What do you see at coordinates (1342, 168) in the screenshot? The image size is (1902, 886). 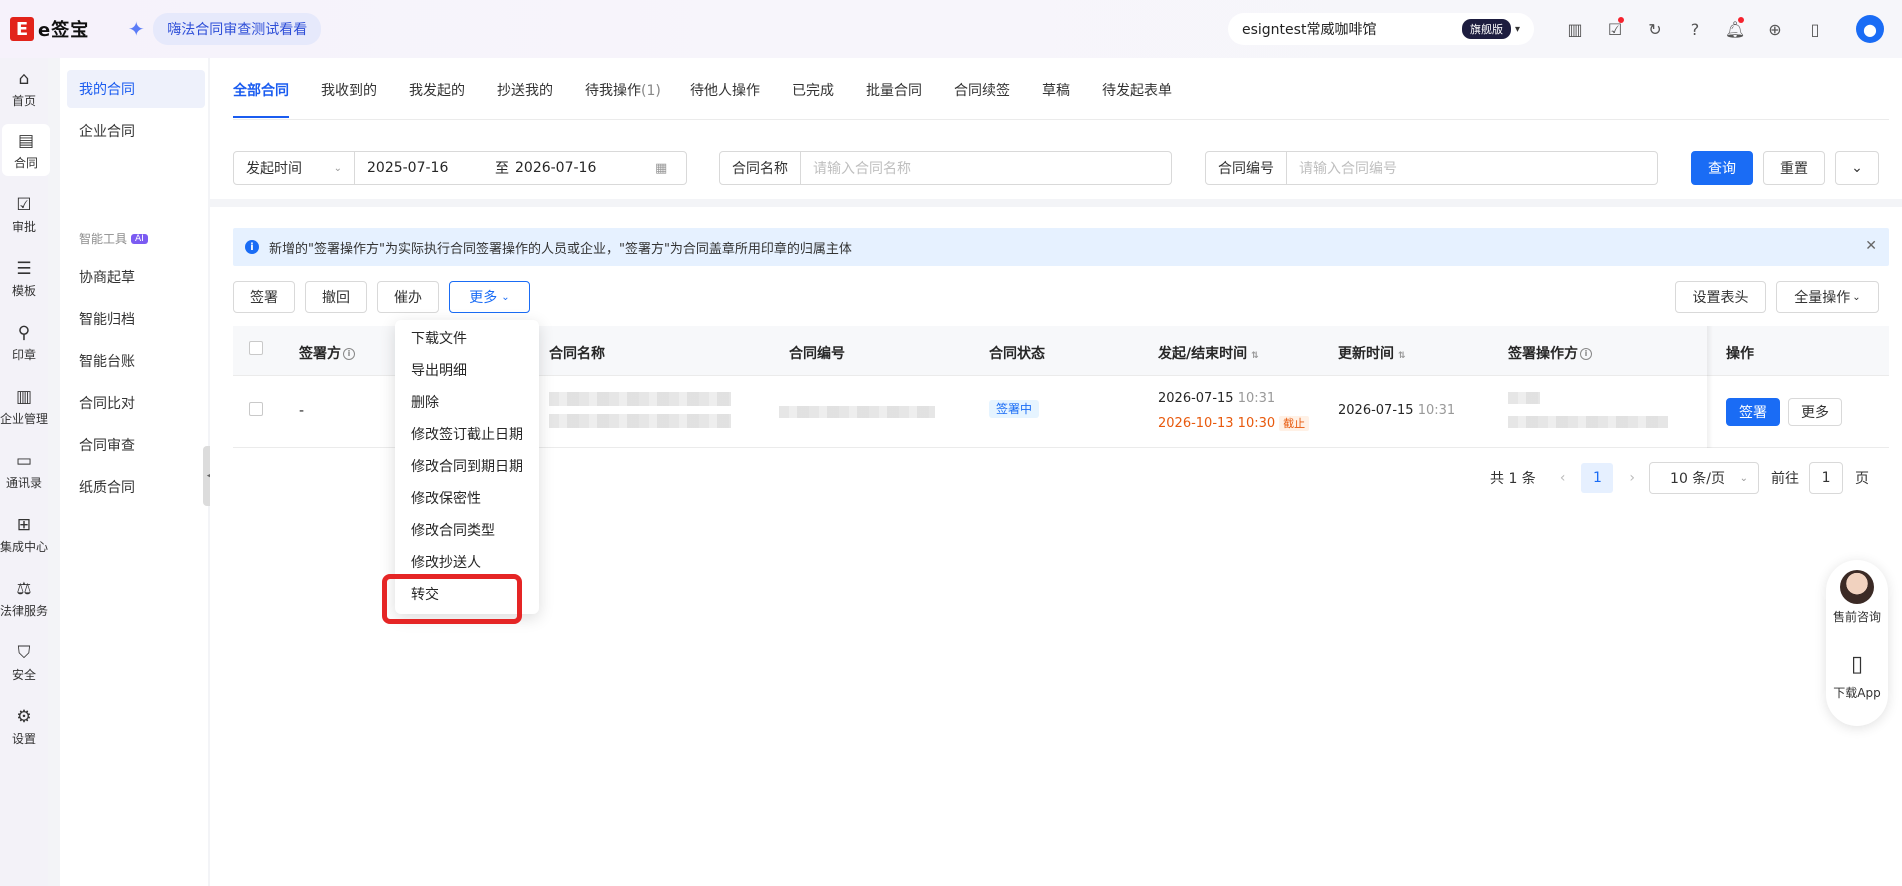 I see `contract-no-input: 请输入合同编号` at bounding box center [1342, 168].